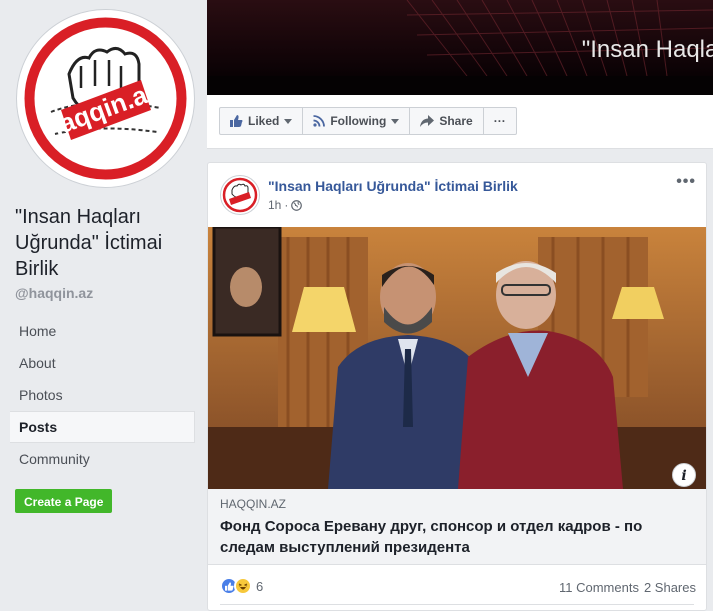  I want to click on comments-count: 11 Comments, so click(599, 587).